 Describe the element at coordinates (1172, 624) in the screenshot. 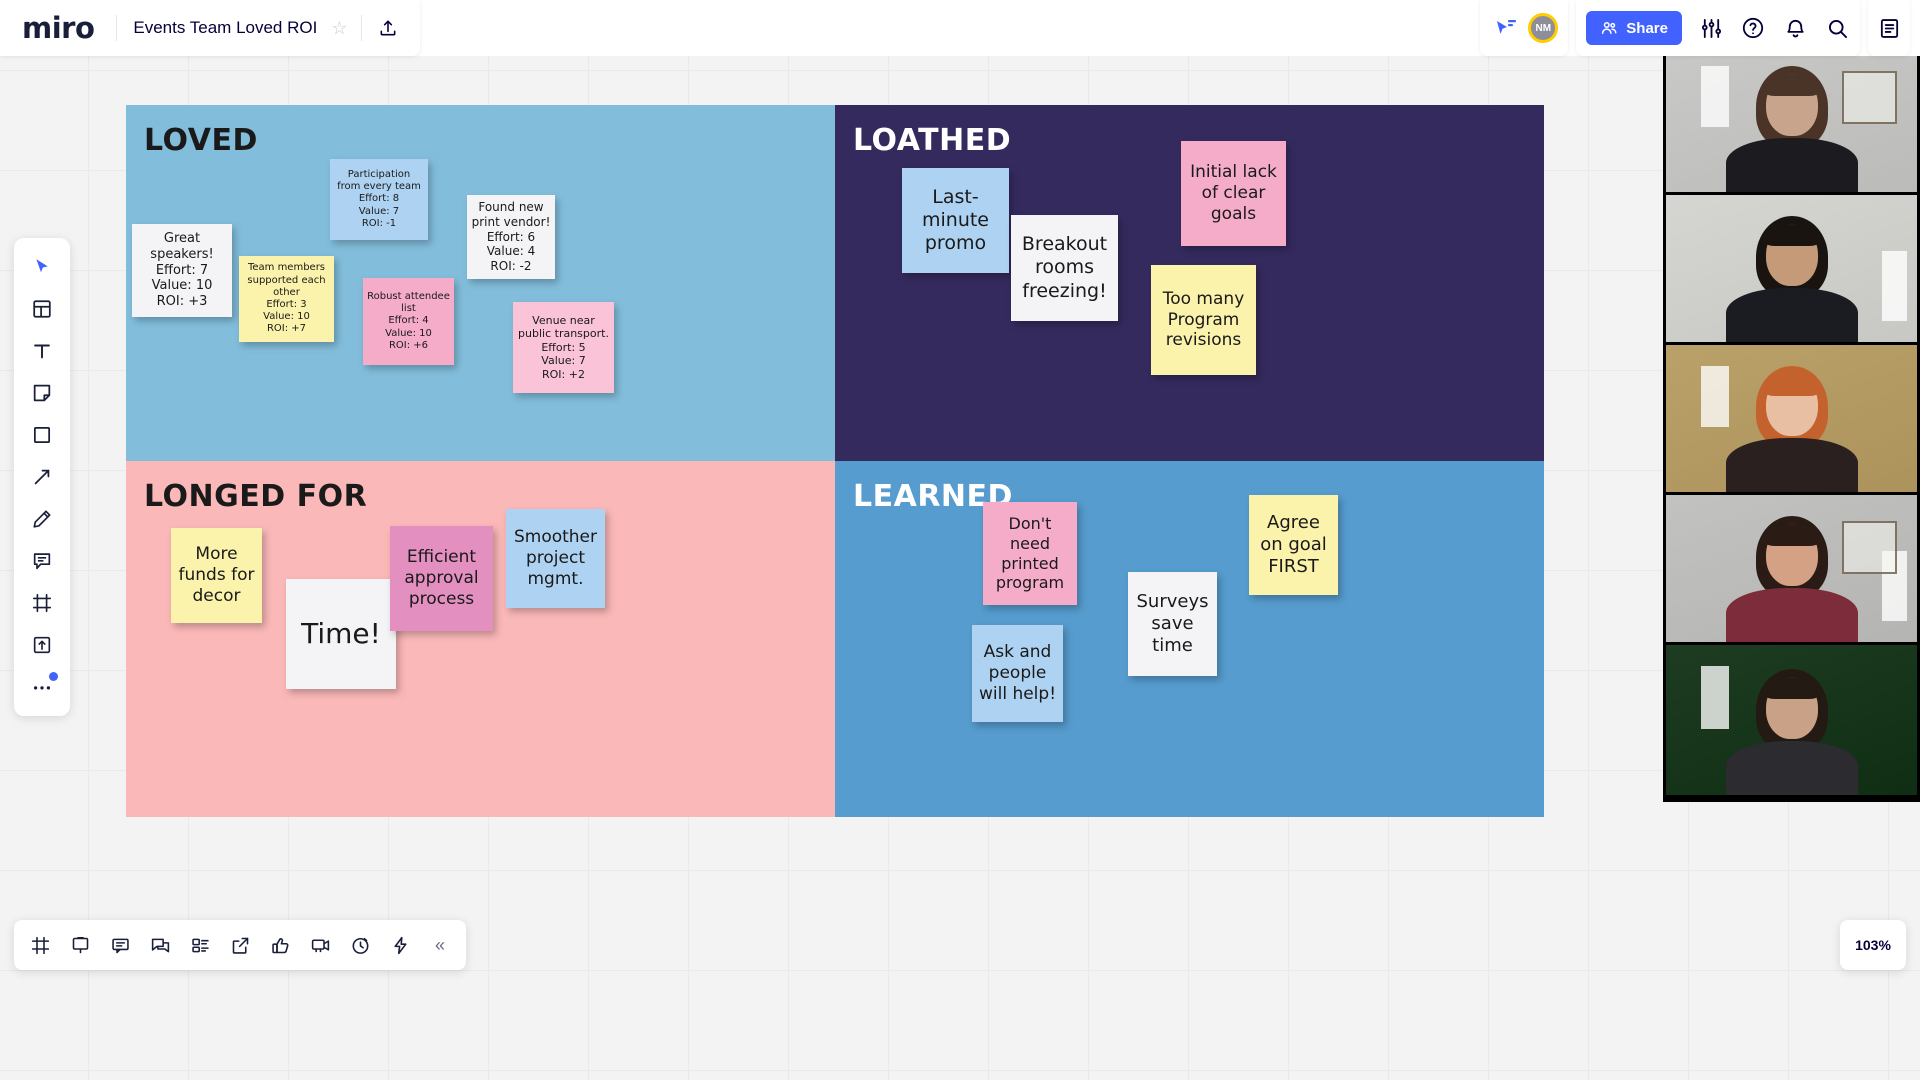

I see `sticky-note-surveys-save-time: Surveys save time` at that location.